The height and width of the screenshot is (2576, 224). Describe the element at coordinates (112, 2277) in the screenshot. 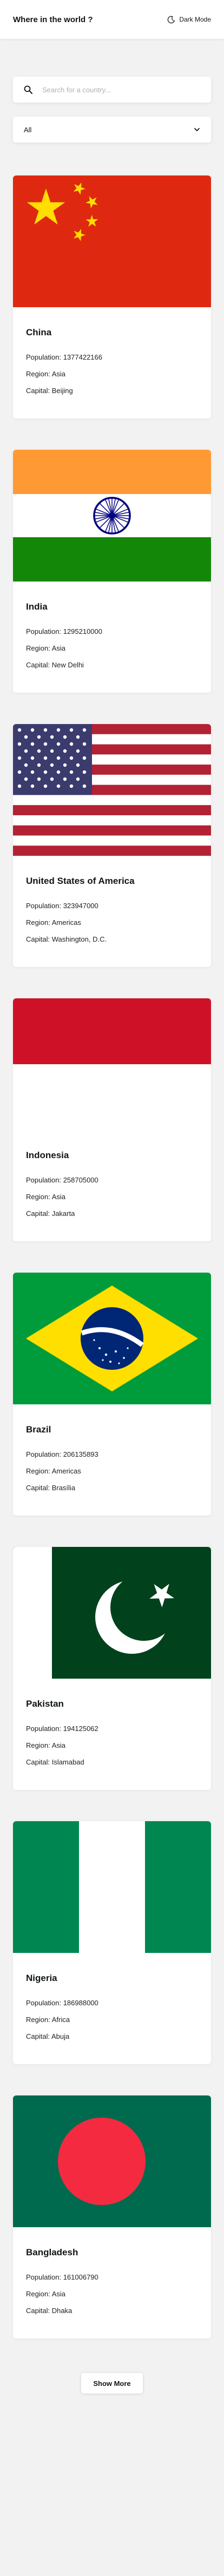

I see `population-row: Population: 161006790` at that location.